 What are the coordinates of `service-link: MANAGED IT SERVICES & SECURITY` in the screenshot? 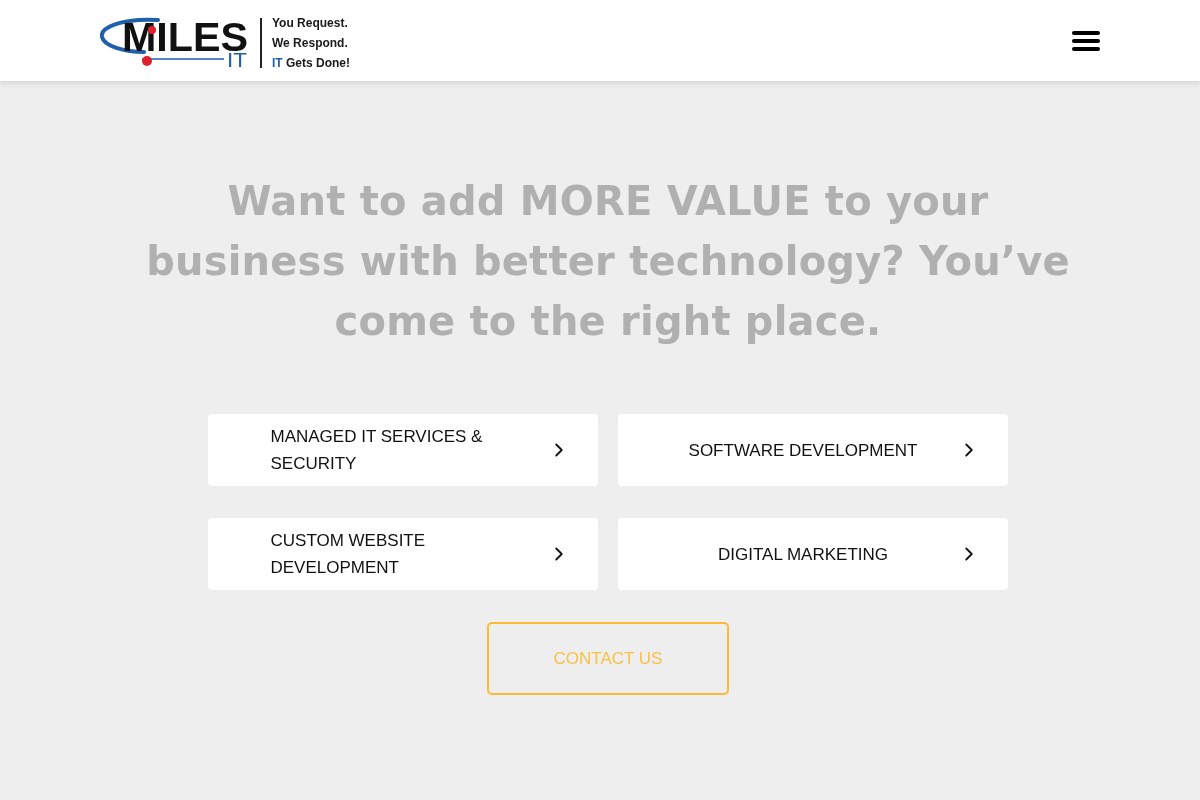 It's located at (403, 450).